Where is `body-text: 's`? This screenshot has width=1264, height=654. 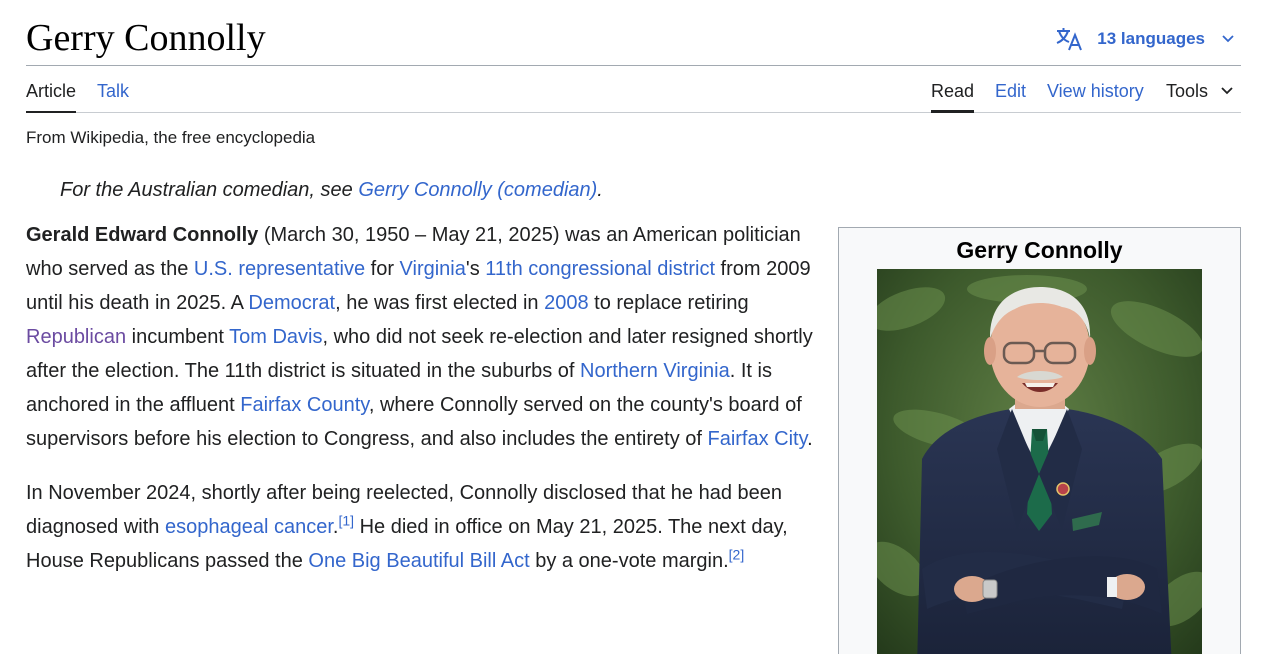 body-text: 's is located at coordinates (475, 269).